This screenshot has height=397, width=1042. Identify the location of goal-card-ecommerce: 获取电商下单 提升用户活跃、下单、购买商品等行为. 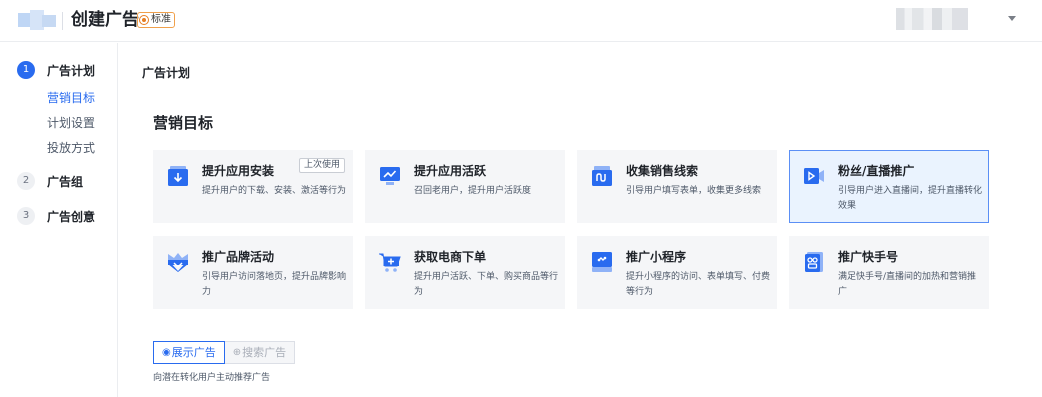
(465, 272).